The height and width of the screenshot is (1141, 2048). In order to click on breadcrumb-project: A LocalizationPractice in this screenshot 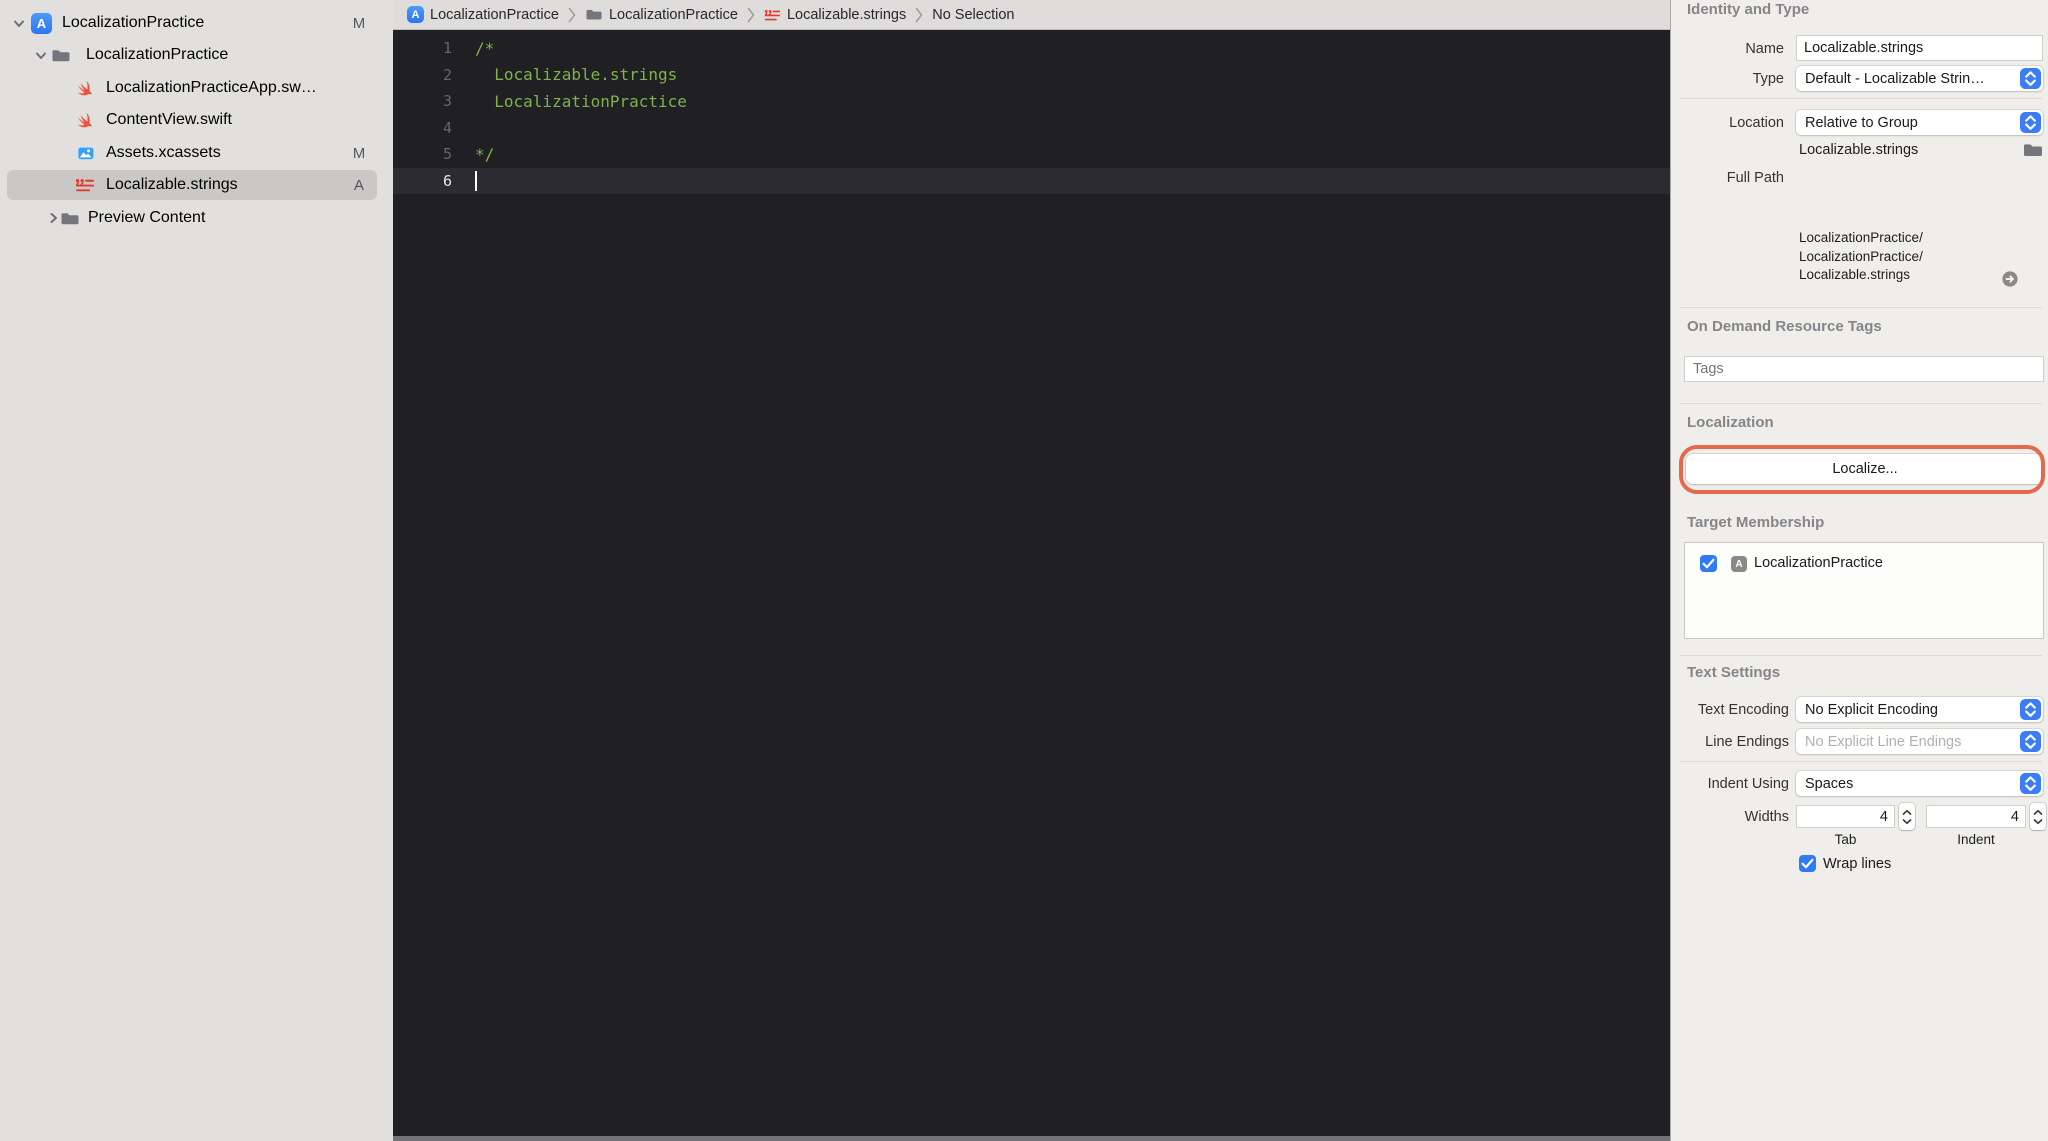, I will do `click(483, 14)`.